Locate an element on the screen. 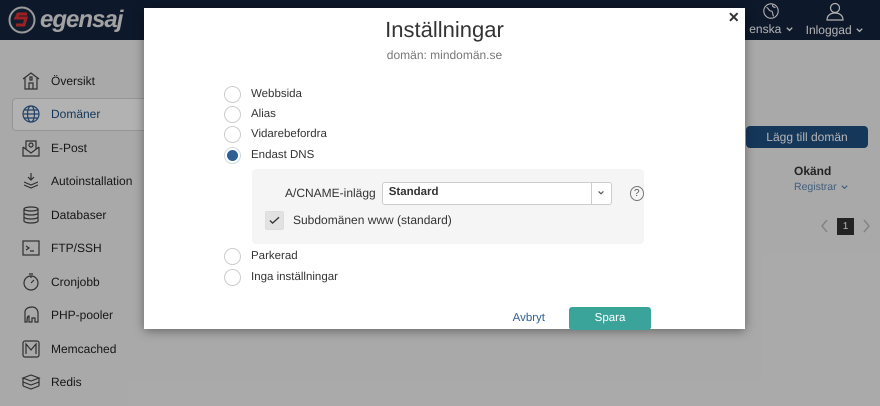  option-label: Webbsida is located at coordinates (276, 94).